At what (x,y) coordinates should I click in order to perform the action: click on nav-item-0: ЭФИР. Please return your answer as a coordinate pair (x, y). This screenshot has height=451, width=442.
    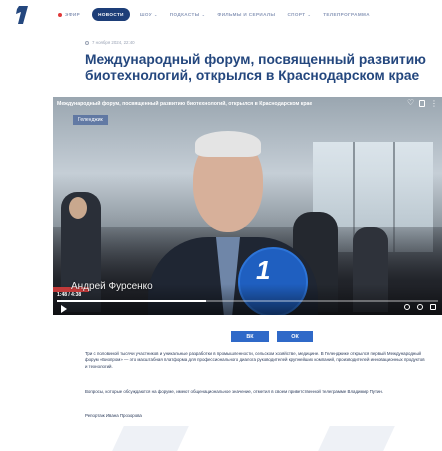
    Looking at the image, I should click on (69, 14).